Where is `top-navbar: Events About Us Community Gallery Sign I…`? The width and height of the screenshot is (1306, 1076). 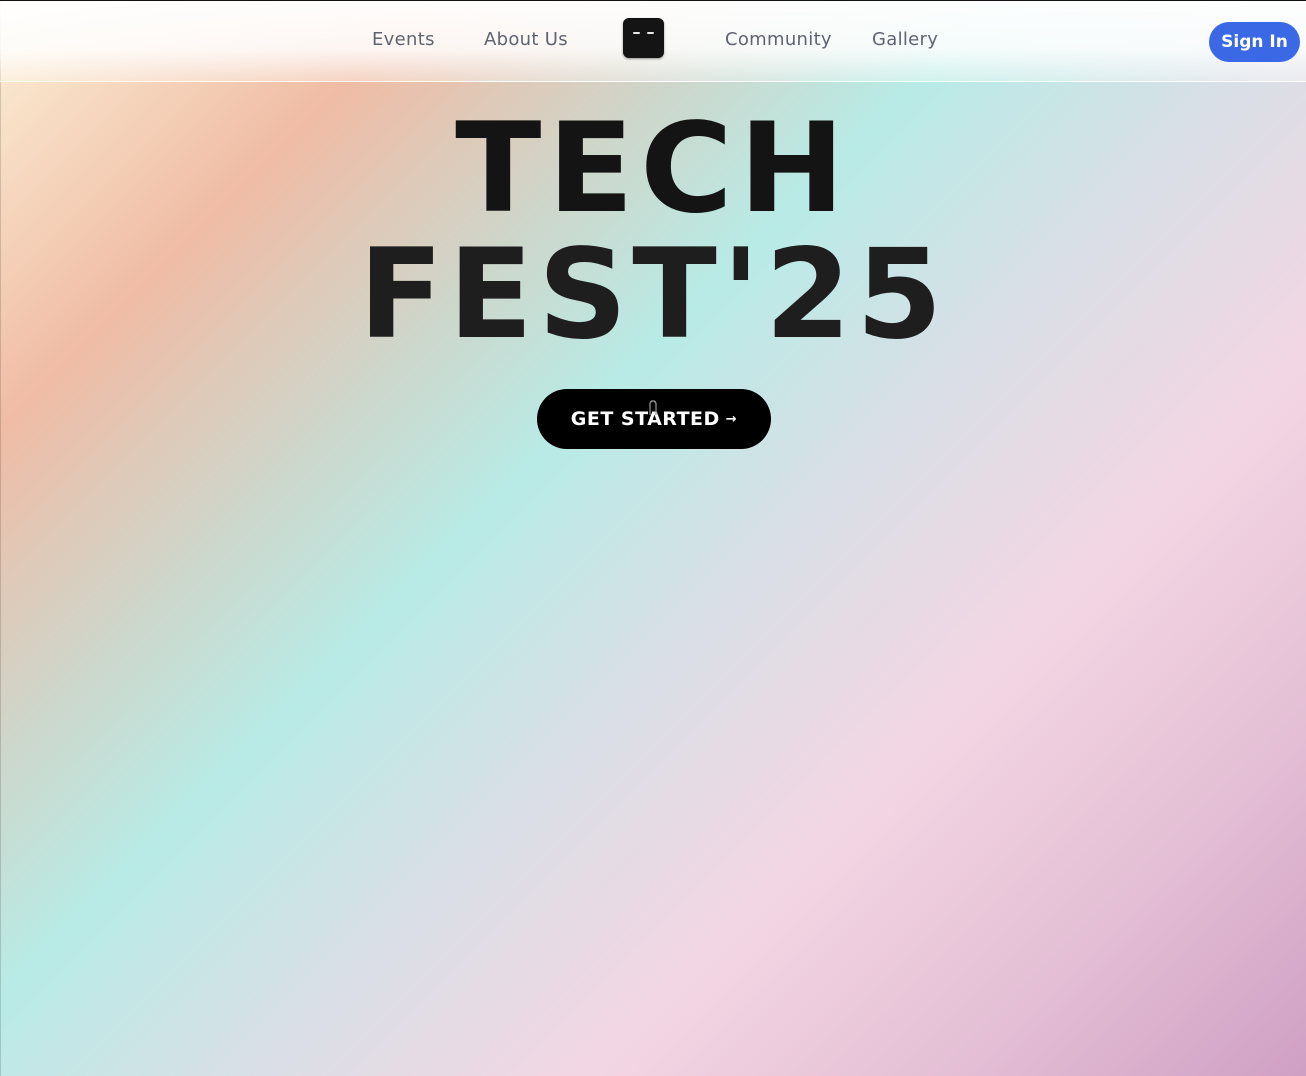
top-navbar: Events About Us Community Gallery Sign I… is located at coordinates (653, 41).